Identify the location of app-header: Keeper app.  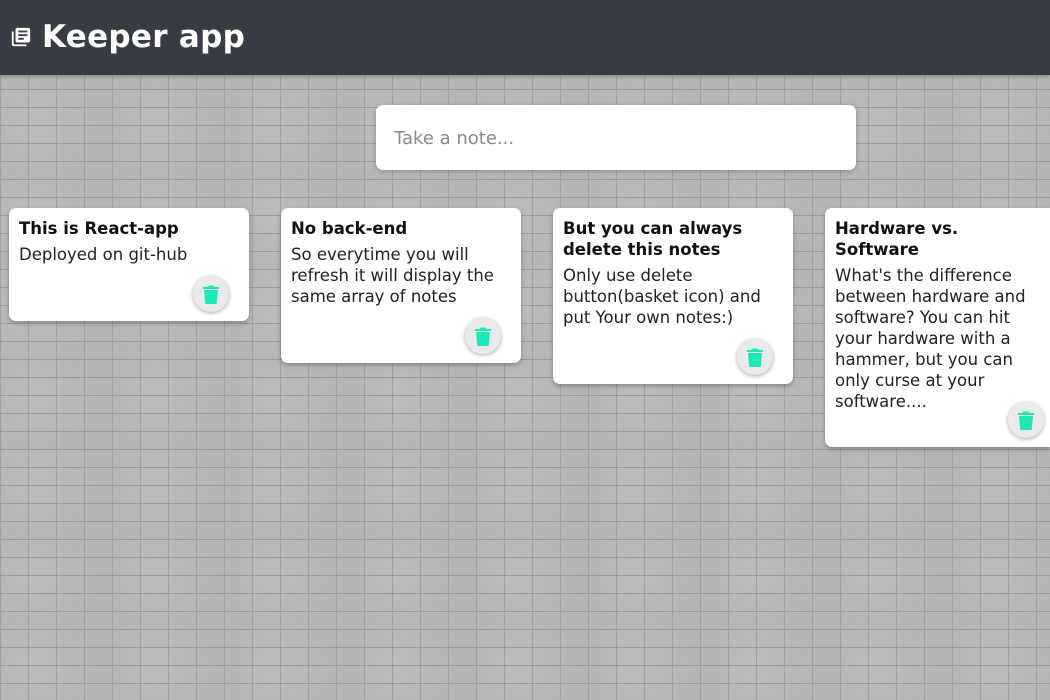
(525, 37).